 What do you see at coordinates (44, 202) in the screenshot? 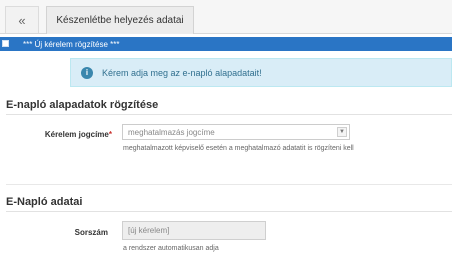
I see `enaplo-data-heading: E-Napló adatai` at bounding box center [44, 202].